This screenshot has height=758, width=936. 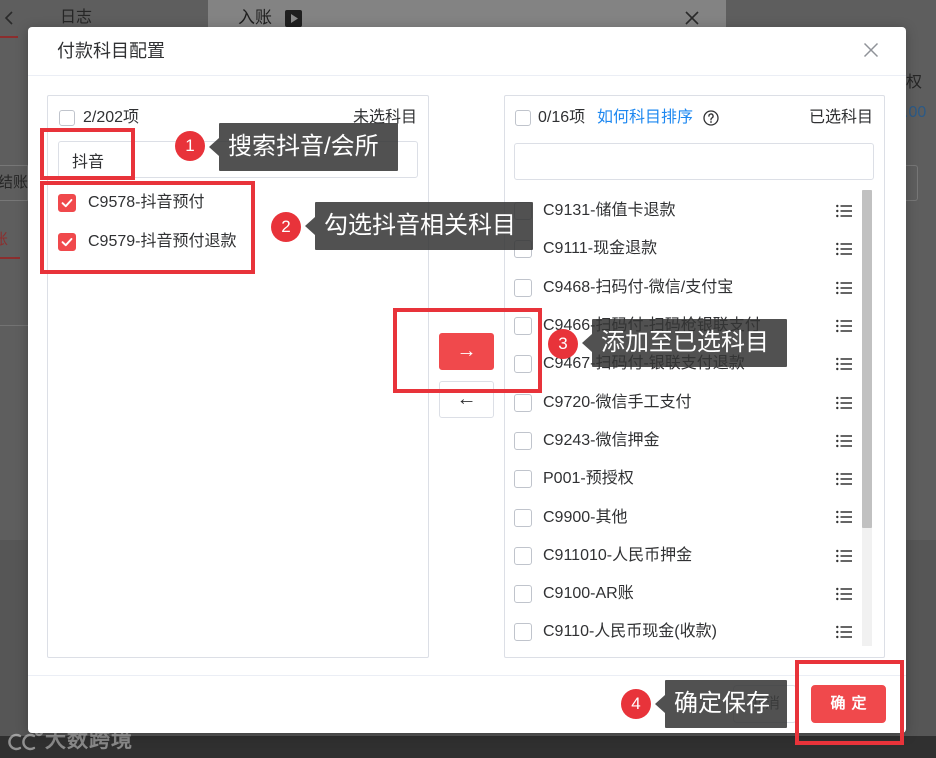 What do you see at coordinates (915, 112) in the screenshot?
I see `amount-value: .00` at bounding box center [915, 112].